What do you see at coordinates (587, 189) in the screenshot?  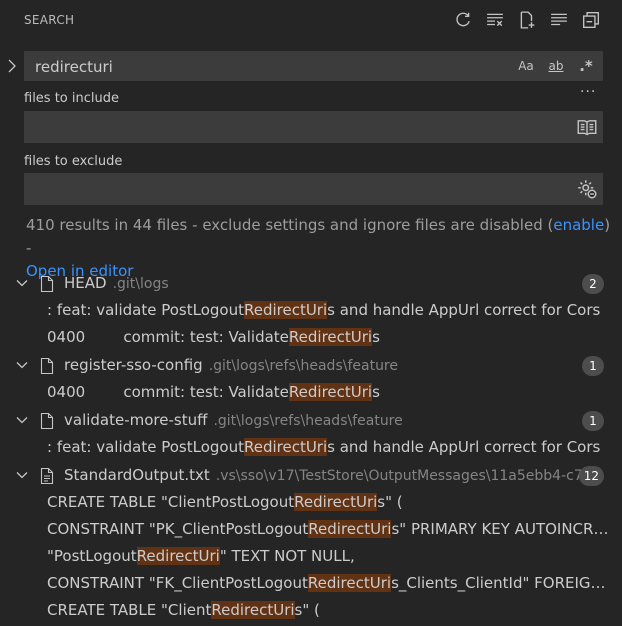 I see `exclude-settings-gear-icon` at bounding box center [587, 189].